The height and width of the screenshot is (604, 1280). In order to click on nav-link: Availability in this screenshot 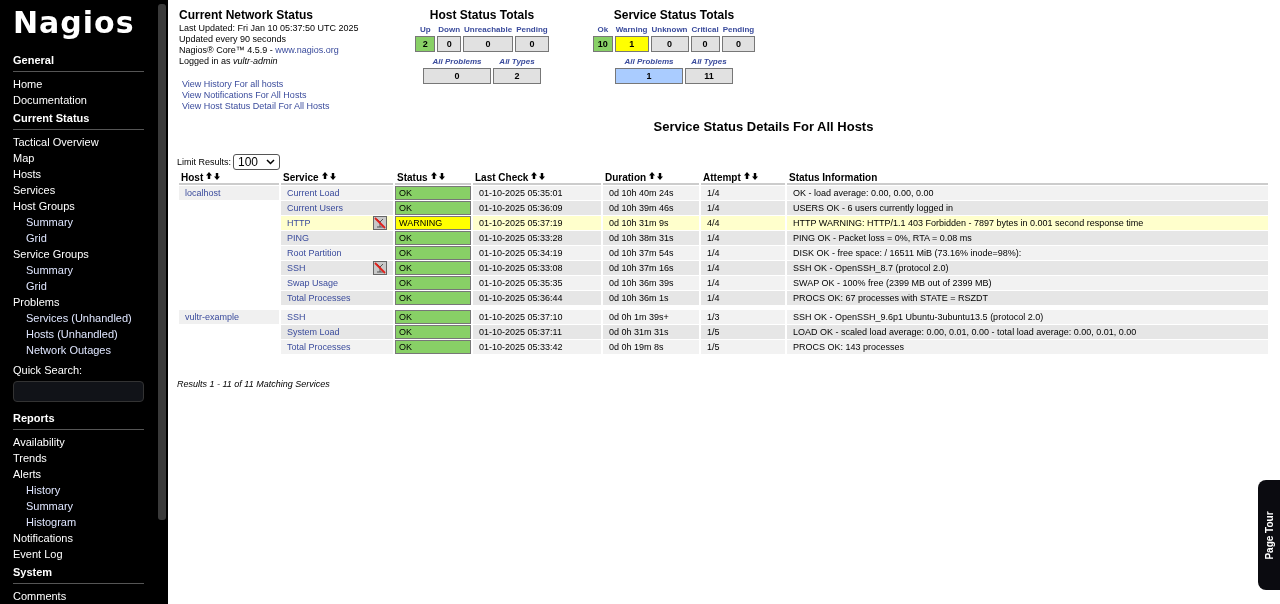, I will do `click(85, 442)`.